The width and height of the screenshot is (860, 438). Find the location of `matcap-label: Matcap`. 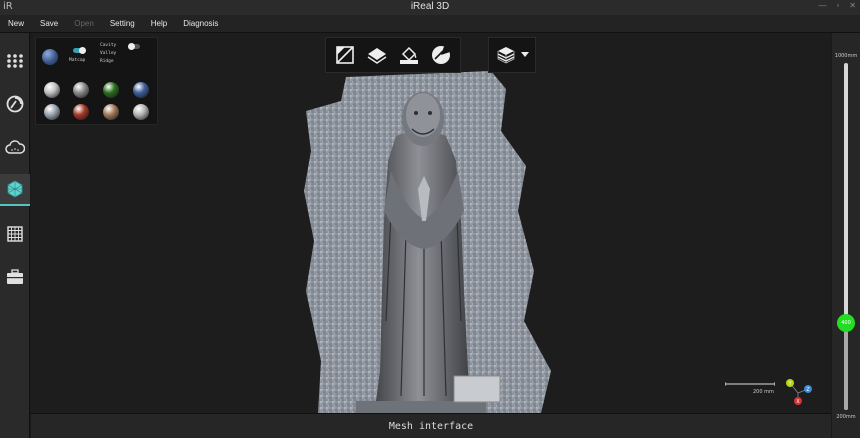

matcap-label: Matcap is located at coordinates (77, 60).